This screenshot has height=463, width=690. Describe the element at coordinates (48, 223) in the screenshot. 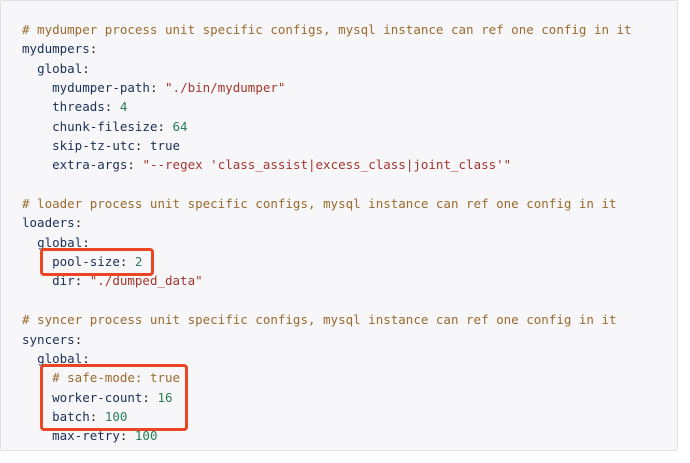

I see `code-key: loaders` at that location.